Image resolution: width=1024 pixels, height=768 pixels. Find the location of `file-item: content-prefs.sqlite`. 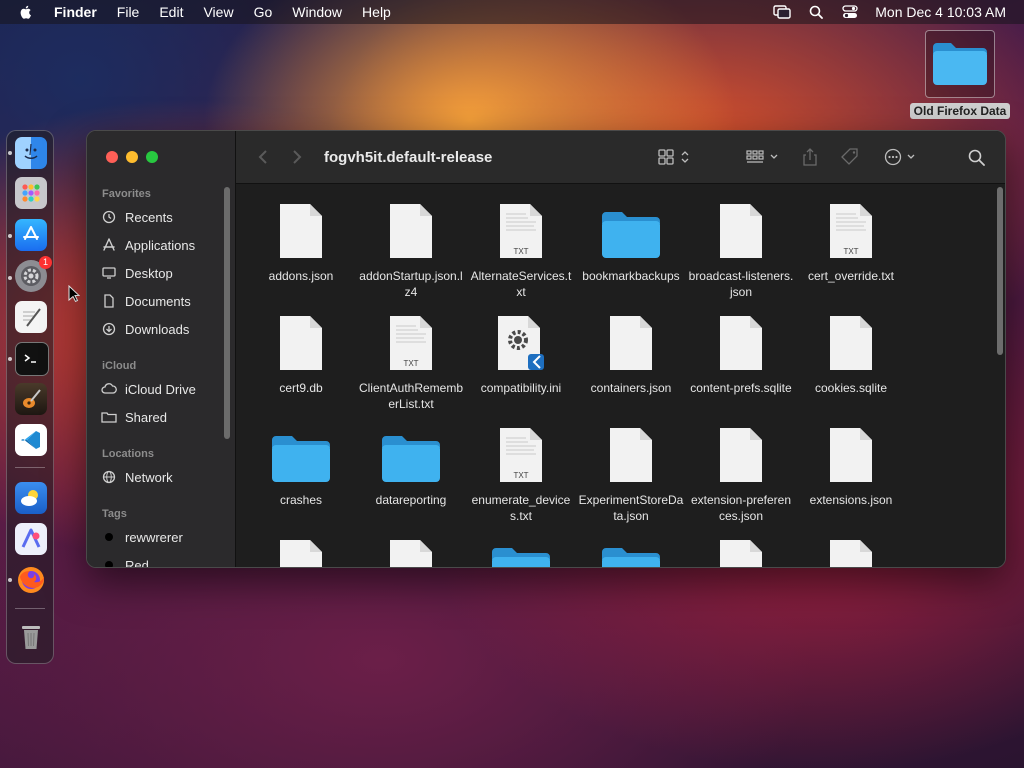

file-item: content-prefs.sqlite is located at coordinates (741, 353).